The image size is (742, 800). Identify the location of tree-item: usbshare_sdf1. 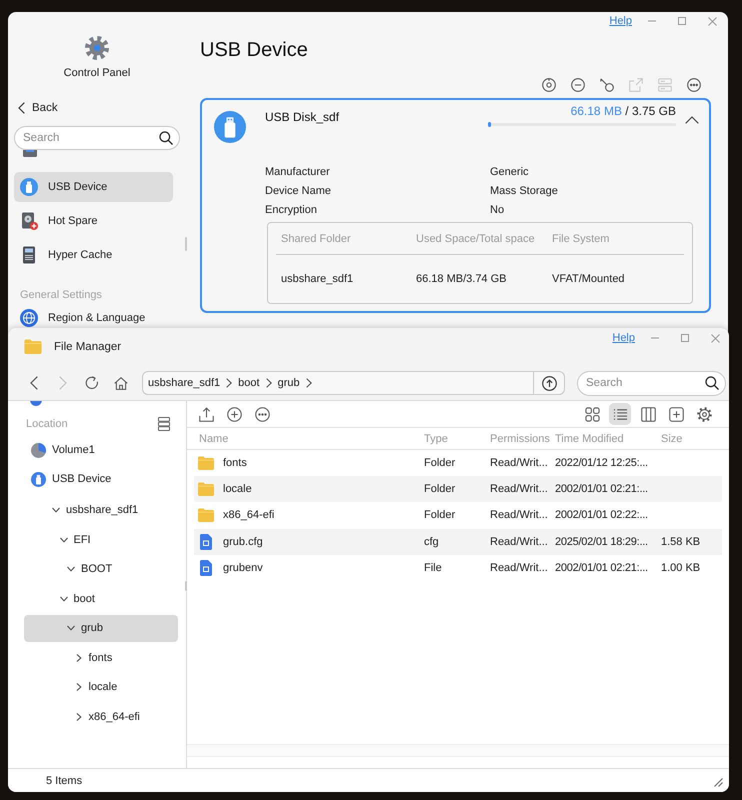
(101, 510).